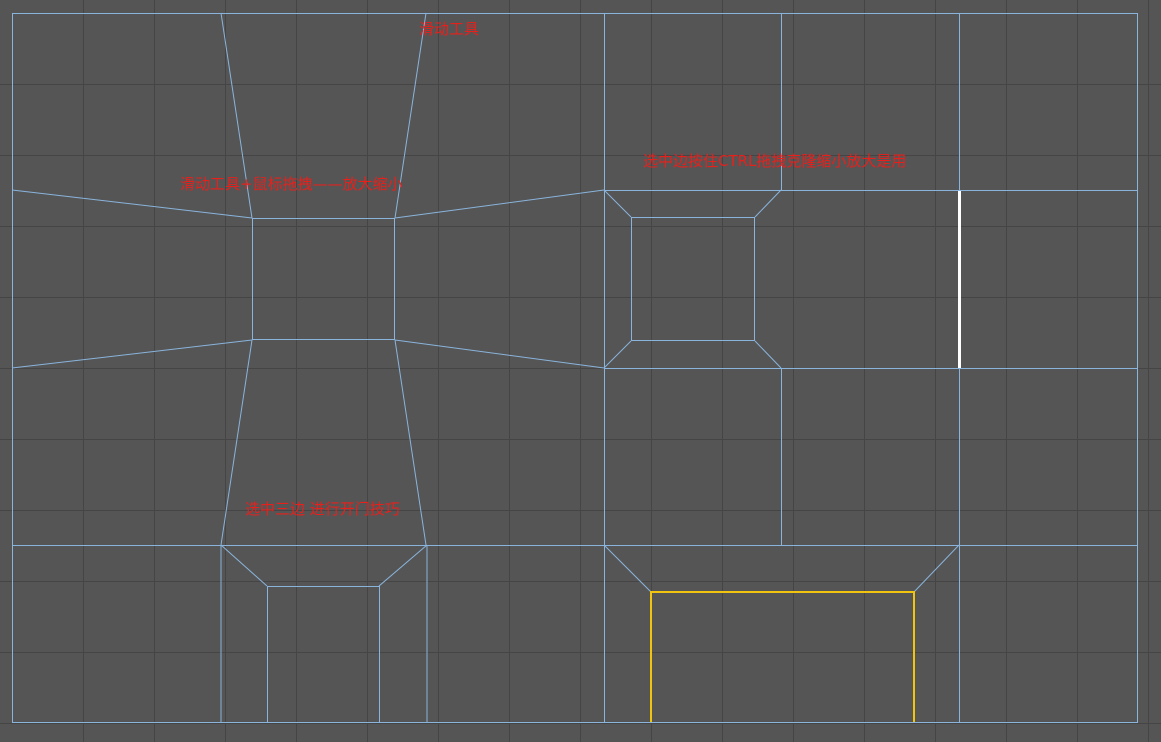  I want to click on mesh-center-face, so click(323, 279).